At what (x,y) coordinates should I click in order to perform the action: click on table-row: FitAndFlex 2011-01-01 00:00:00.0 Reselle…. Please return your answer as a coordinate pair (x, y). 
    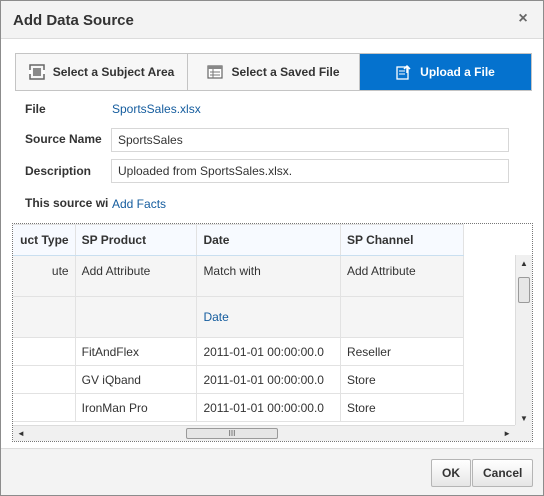
    Looking at the image, I should click on (239, 351).